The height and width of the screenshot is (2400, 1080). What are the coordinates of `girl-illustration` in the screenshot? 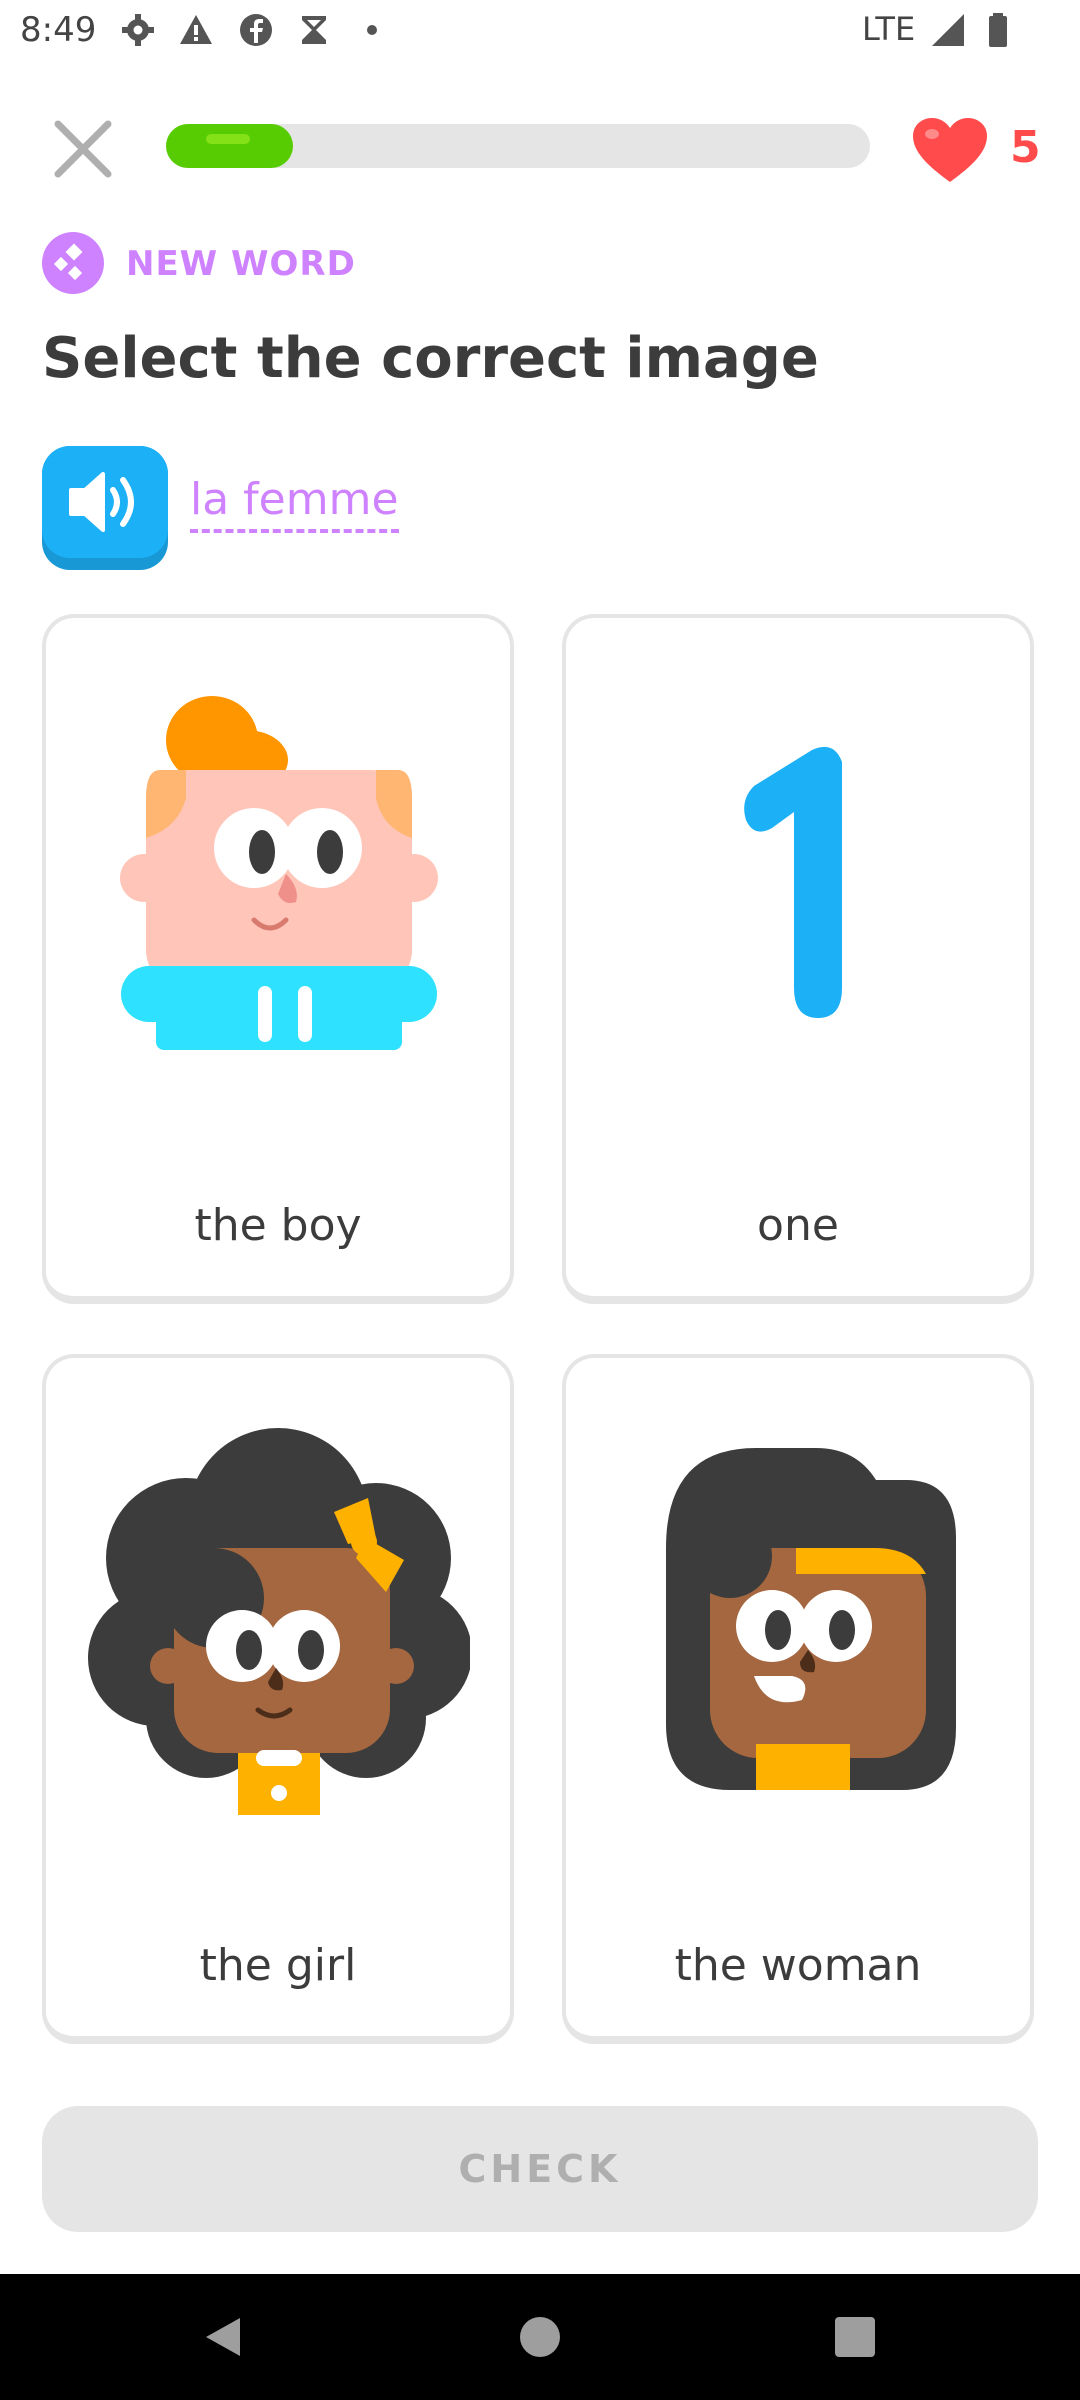 It's located at (279, 1621).